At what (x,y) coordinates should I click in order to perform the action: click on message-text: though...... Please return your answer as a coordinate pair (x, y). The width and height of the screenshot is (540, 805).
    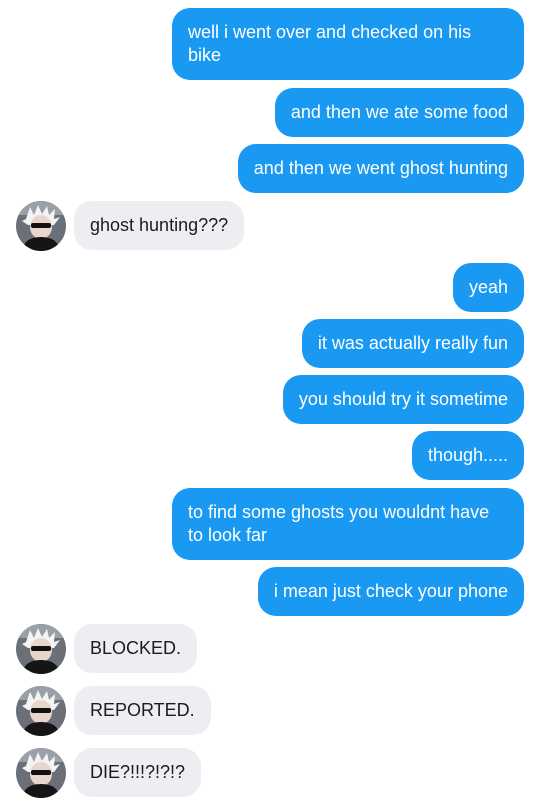
    Looking at the image, I should click on (467, 455).